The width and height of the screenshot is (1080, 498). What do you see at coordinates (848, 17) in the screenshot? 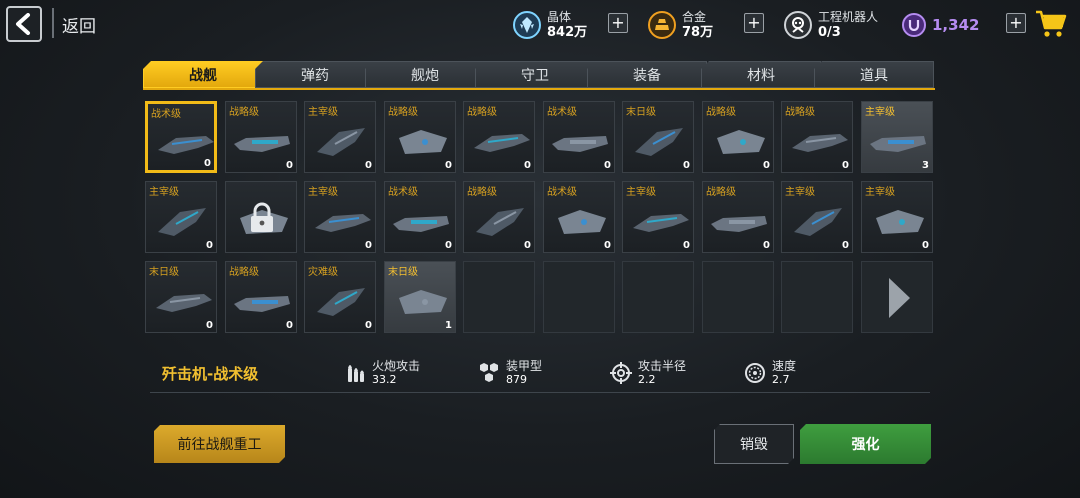
I see `robot-label: 工程机器人` at bounding box center [848, 17].